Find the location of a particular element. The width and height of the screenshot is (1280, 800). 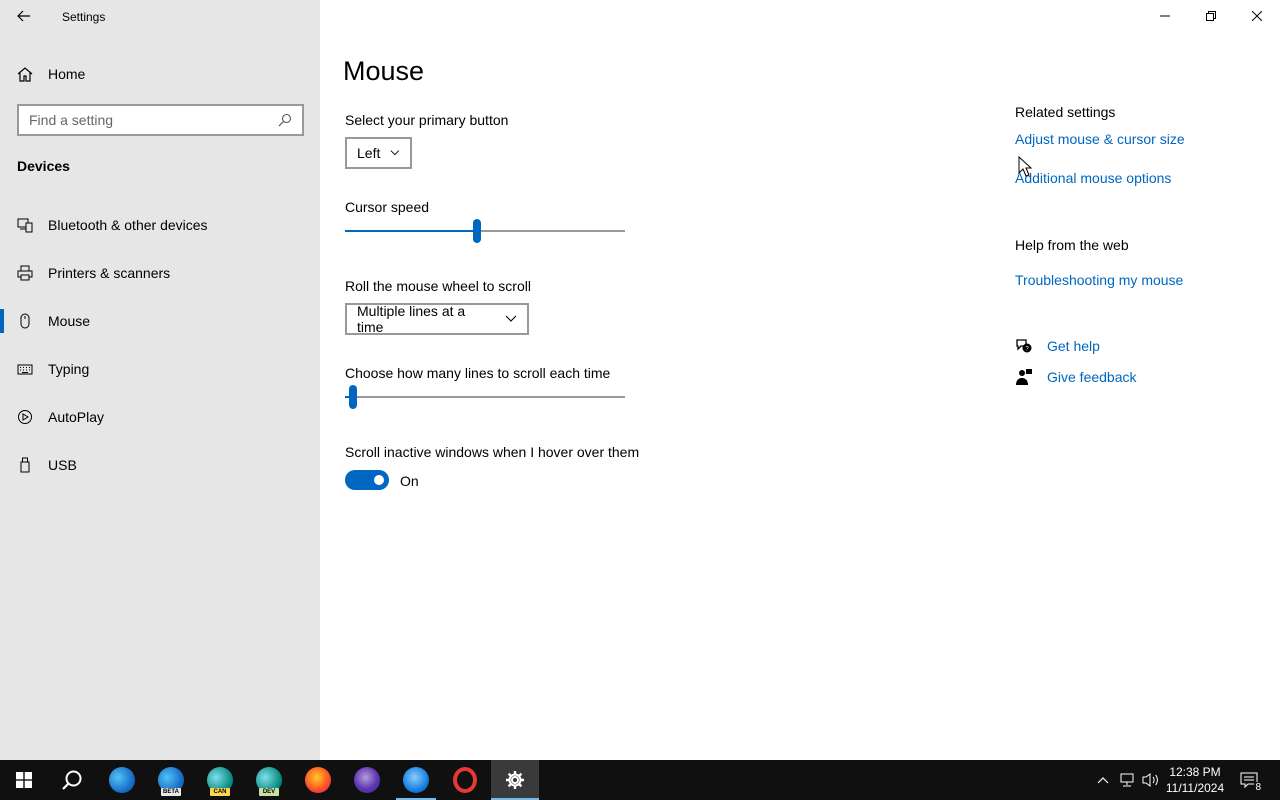

printer-icon is located at coordinates (25, 273).